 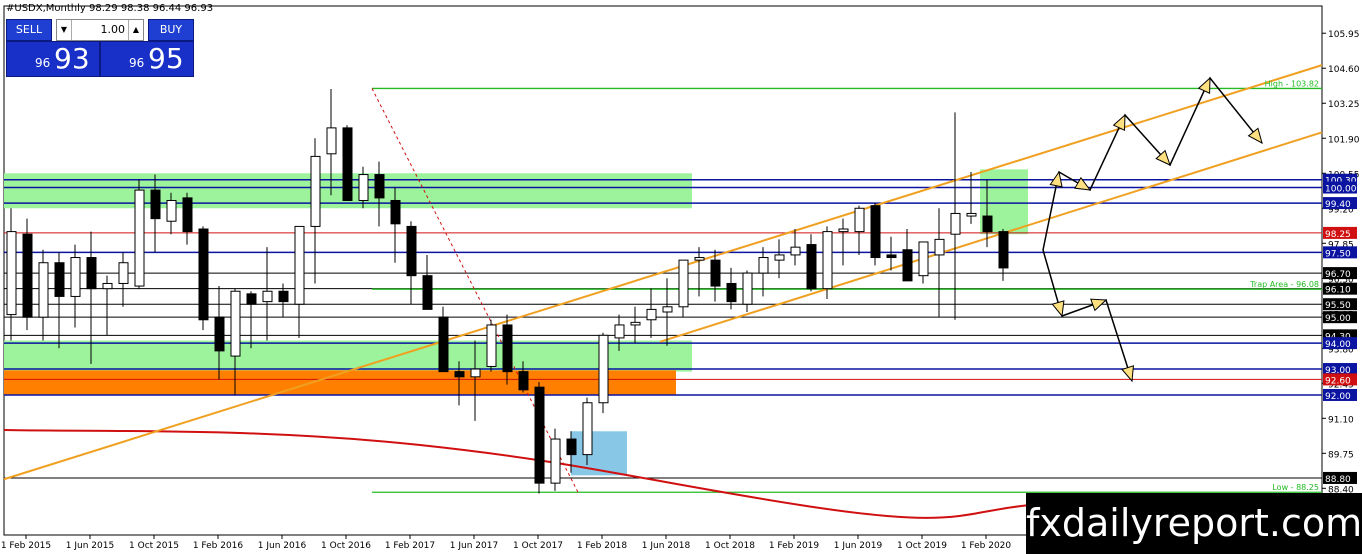 I want to click on price-tick-label: 105.95, so click(x=1344, y=35).